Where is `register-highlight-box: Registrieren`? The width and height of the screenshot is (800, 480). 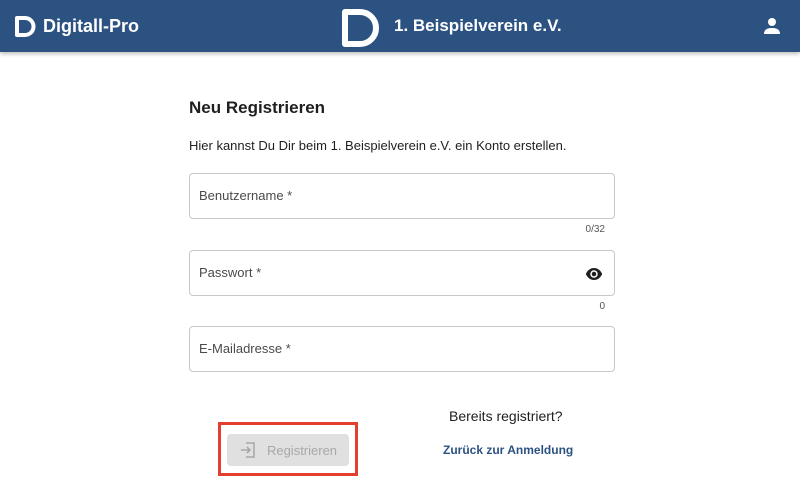
register-highlight-box: Registrieren is located at coordinates (288, 449).